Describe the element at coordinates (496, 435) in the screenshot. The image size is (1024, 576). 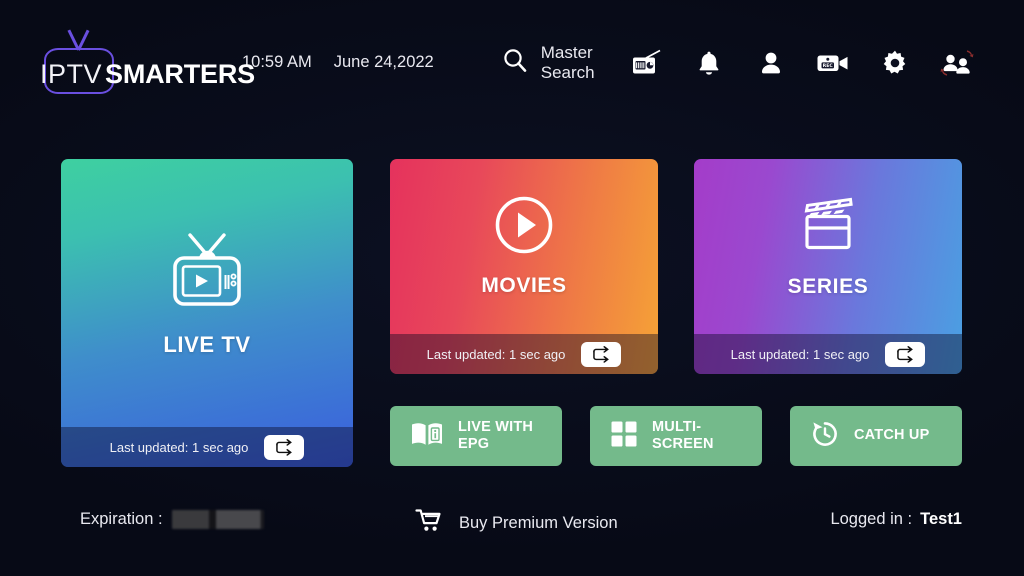
I see `live-with-epg-label: LIVE WITH EPG` at that location.